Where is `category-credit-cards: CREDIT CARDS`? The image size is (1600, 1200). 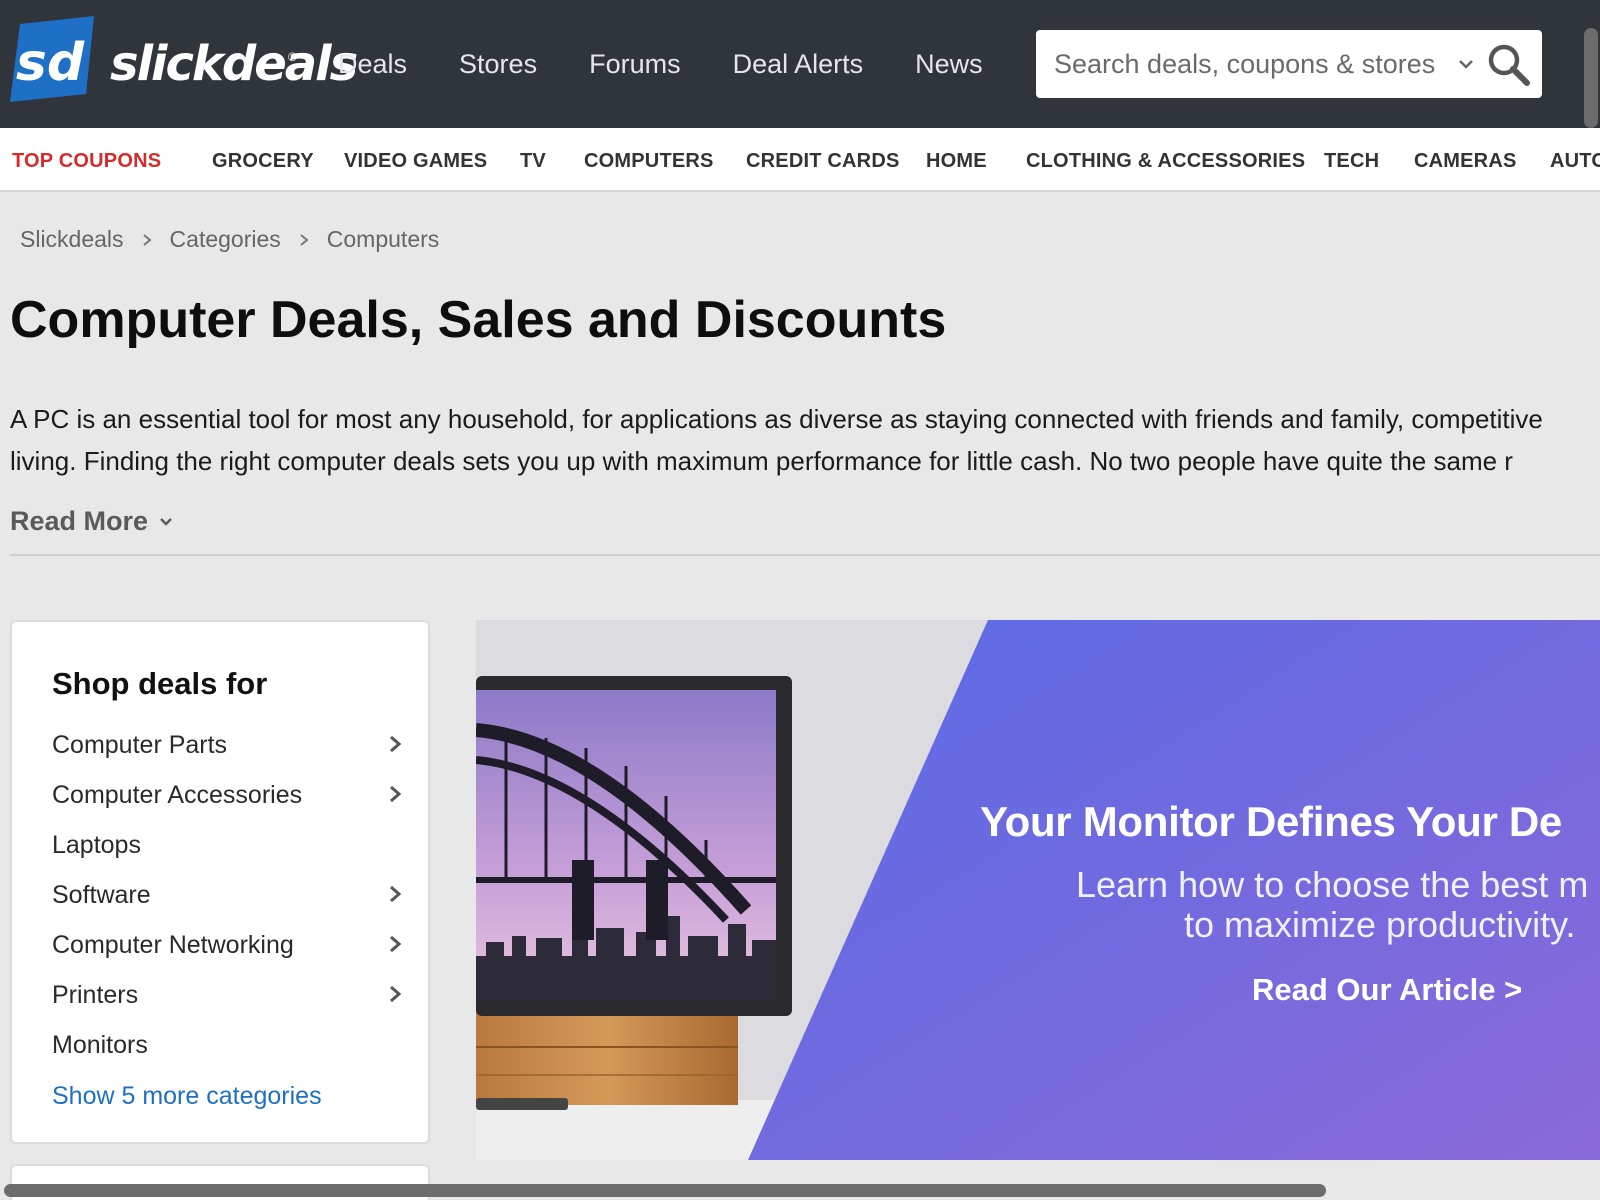 category-credit-cards: CREDIT CARDS is located at coordinates (823, 161).